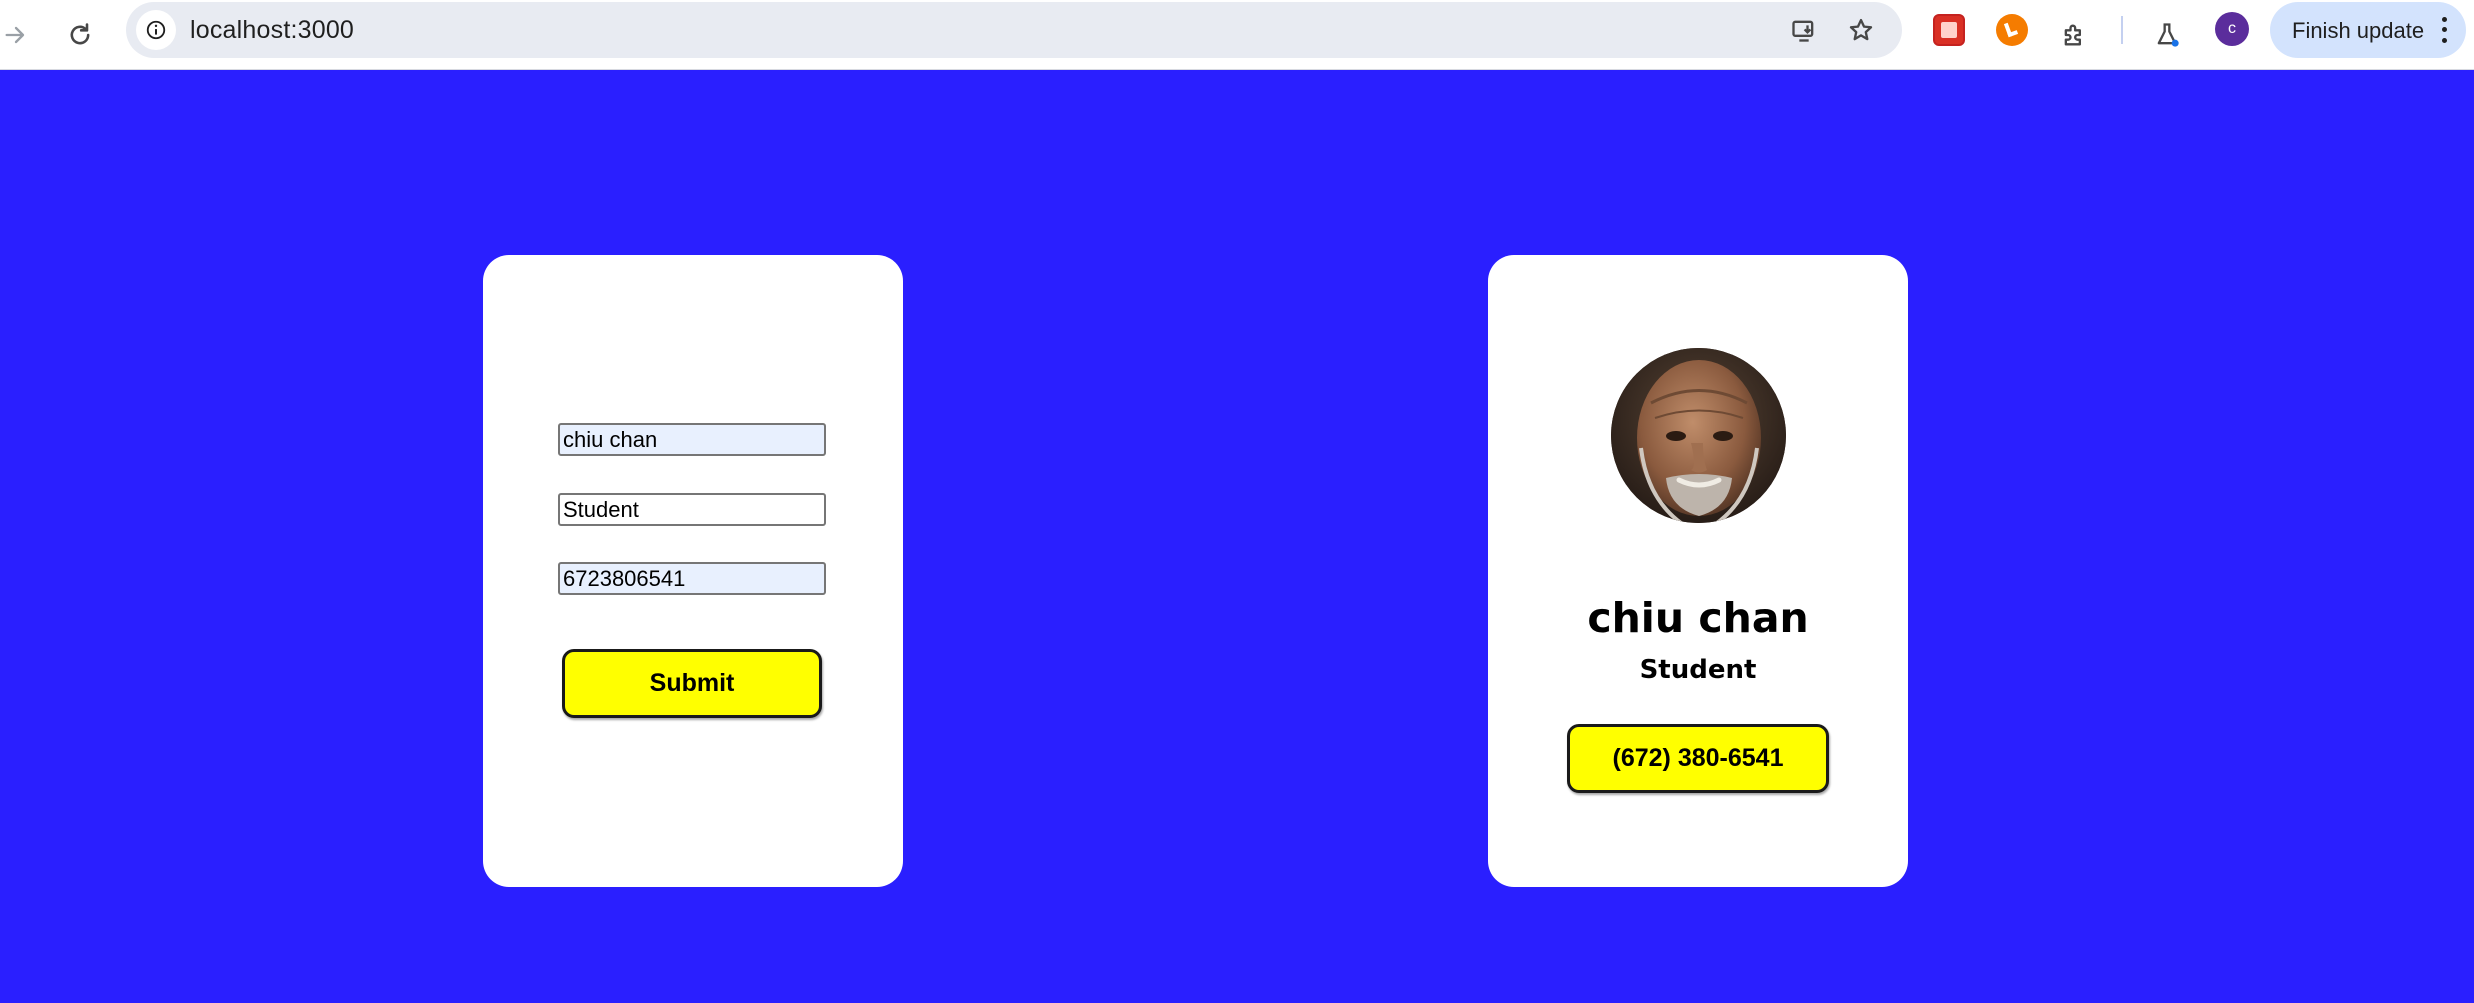  I want to click on forward-icon, so click(20, 35).